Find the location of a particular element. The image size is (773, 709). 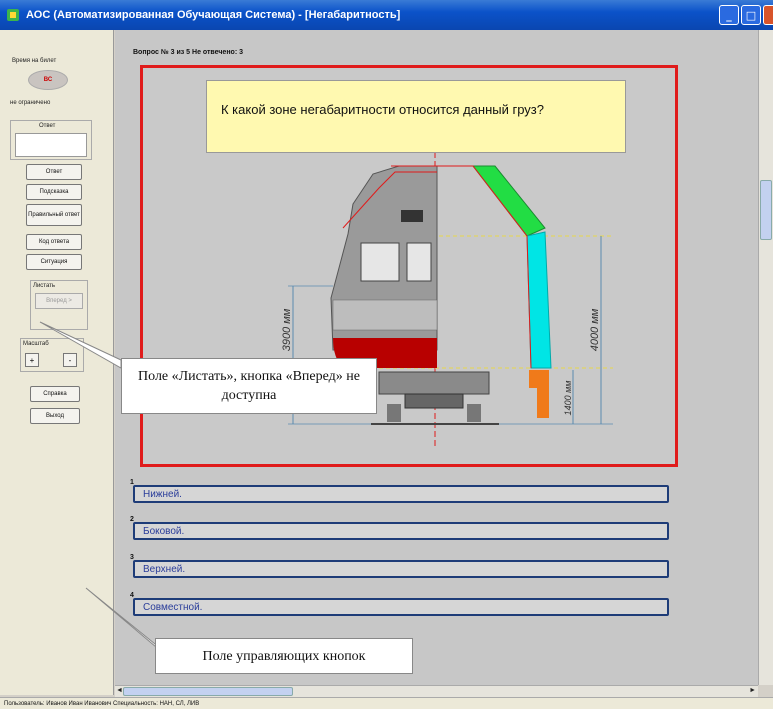

answer-option-2: Боковой. is located at coordinates (401, 531).